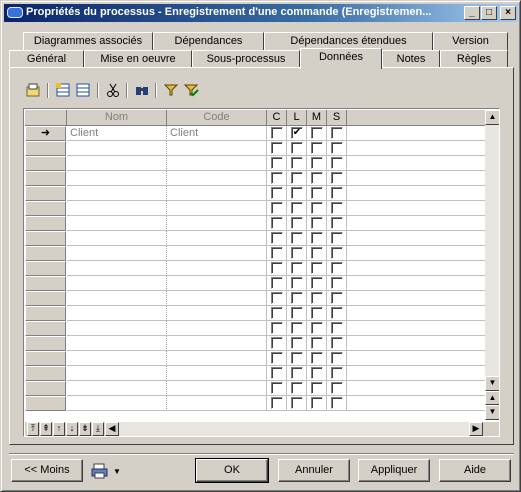  Describe the element at coordinates (314, 470) in the screenshot. I see `cancel-button: Annuler` at that location.